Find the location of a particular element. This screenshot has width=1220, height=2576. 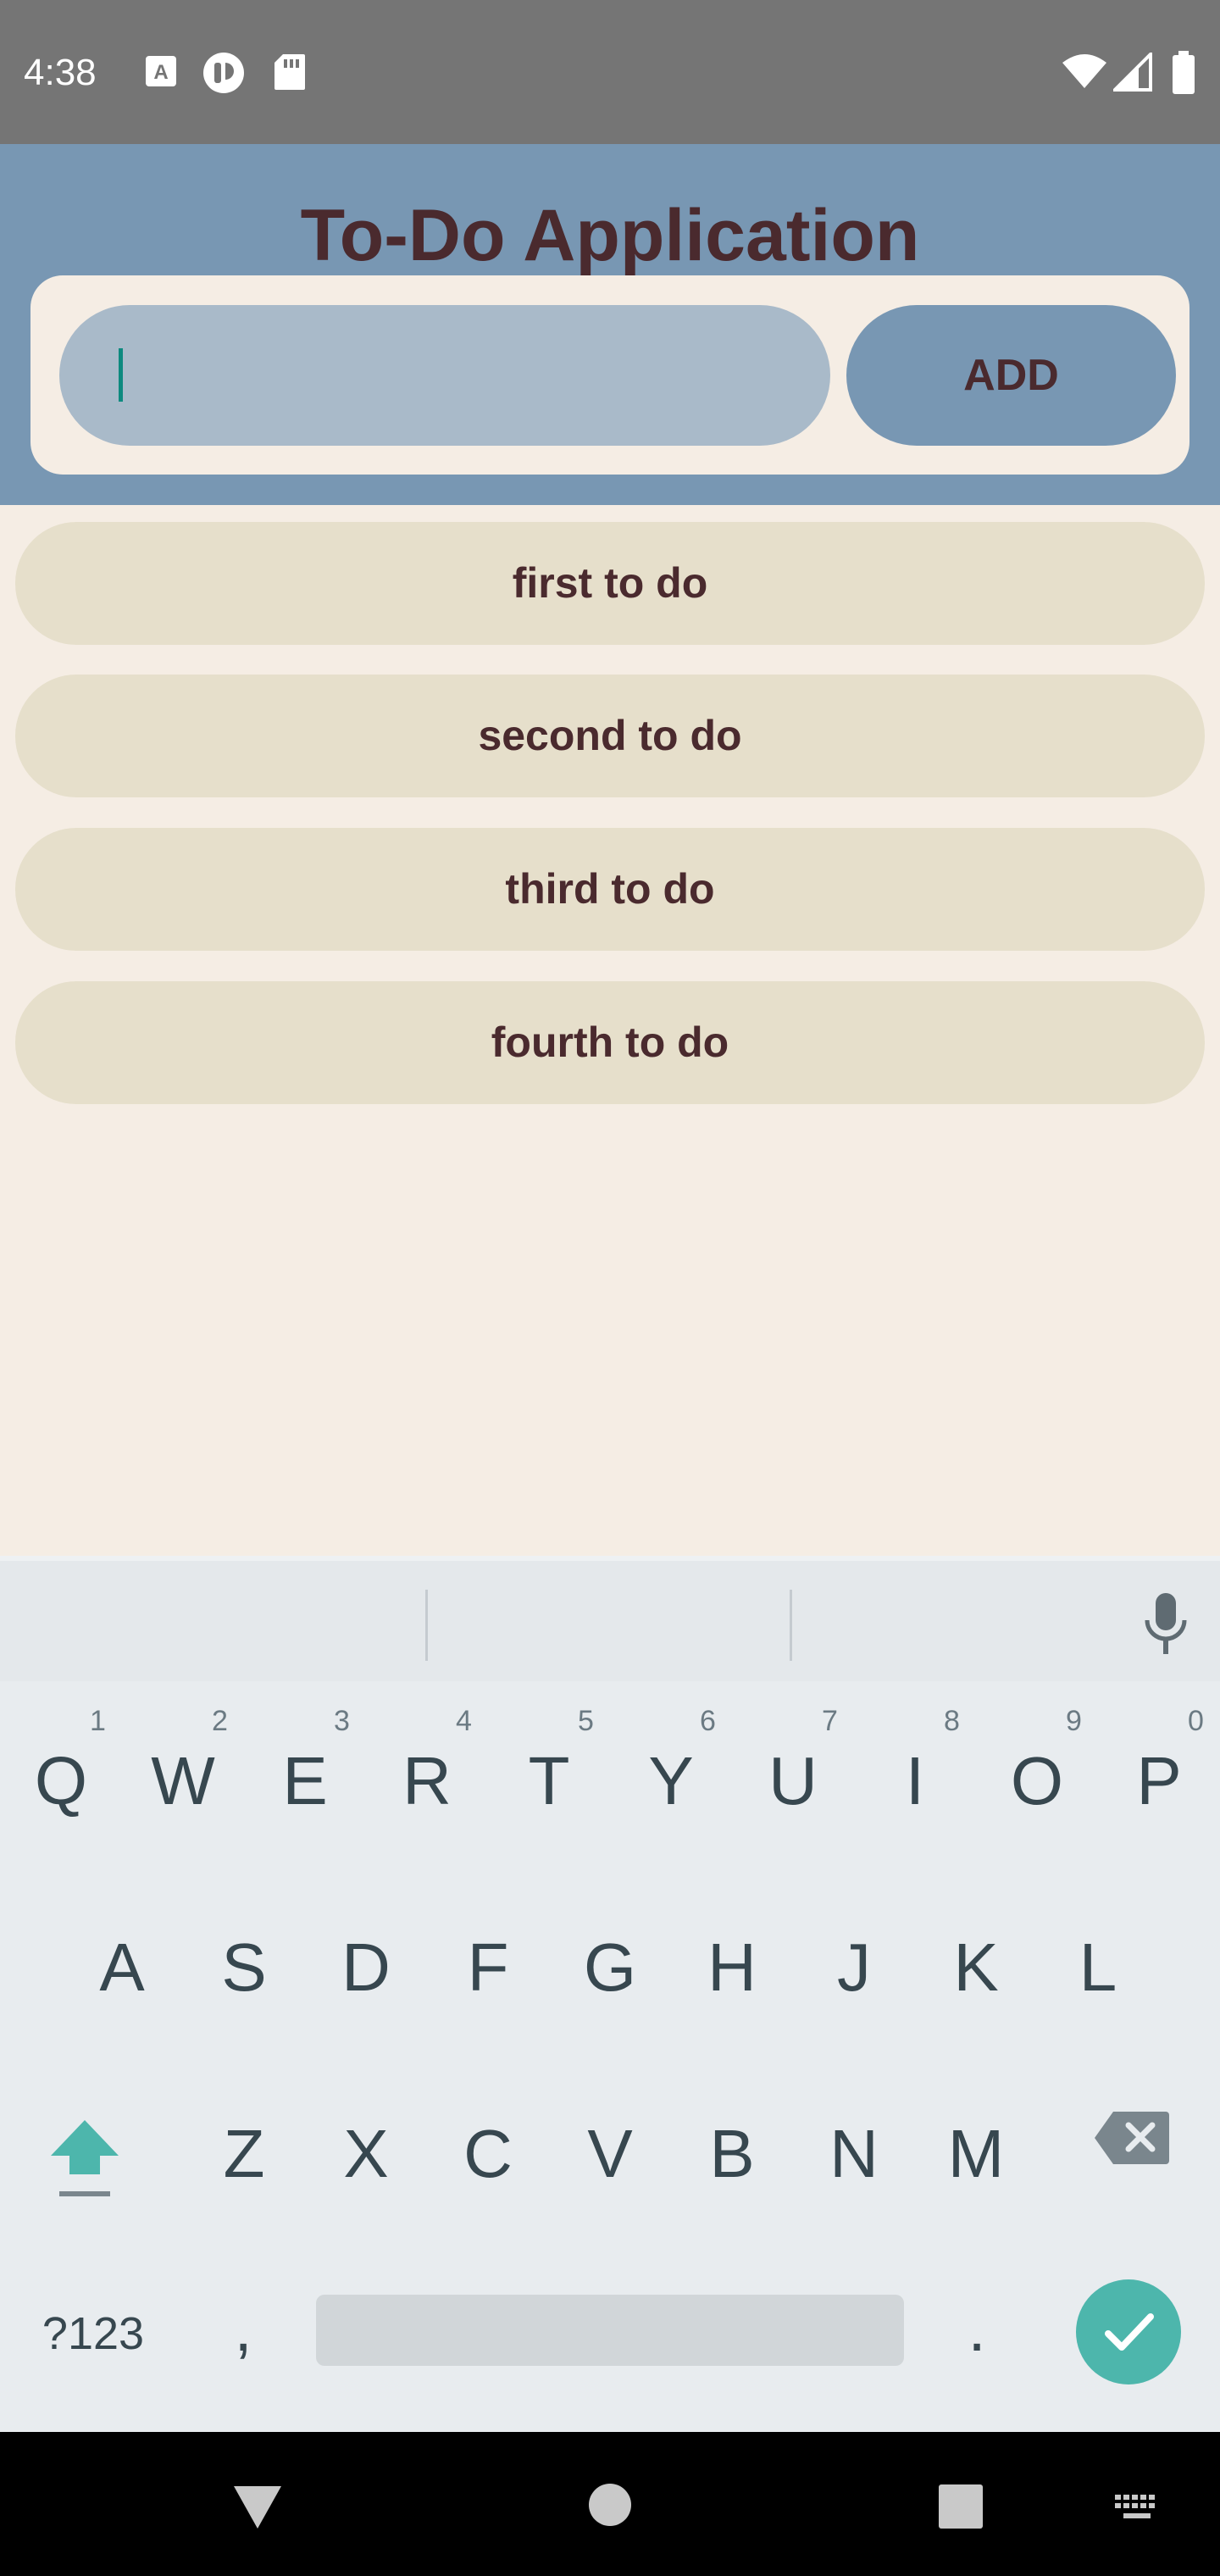

key-hint: 3 is located at coordinates (342, 1721).